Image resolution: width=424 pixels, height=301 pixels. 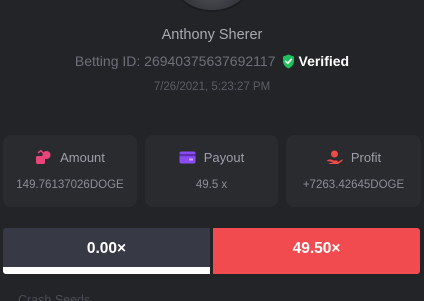 I want to click on betting-id-row: Betting ID: 26940375637692117 Verified, so click(x=212, y=61).